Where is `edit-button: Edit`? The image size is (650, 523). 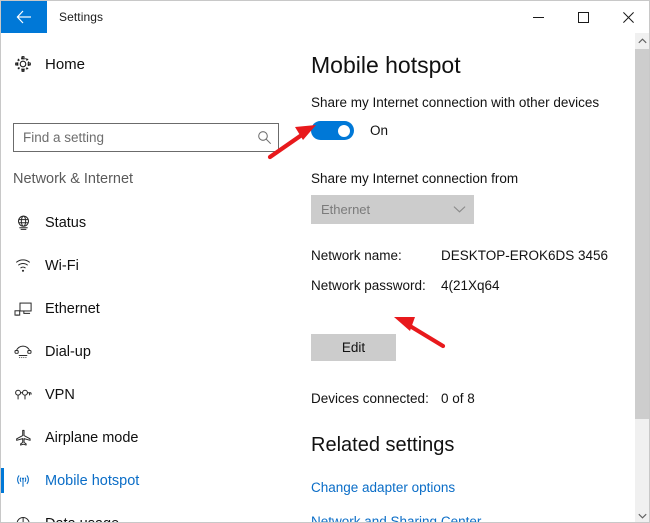 edit-button: Edit is located at coordinates (353, 347).